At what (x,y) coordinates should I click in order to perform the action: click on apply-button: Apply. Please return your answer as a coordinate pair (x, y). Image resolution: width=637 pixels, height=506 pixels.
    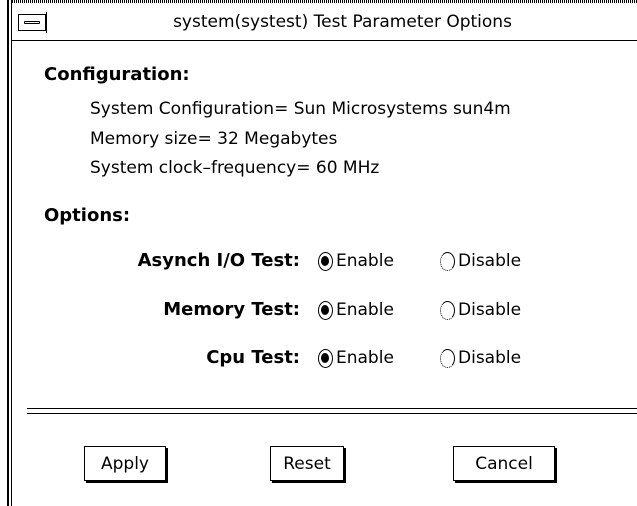
    Looking at the image, I should click on (125, 463).